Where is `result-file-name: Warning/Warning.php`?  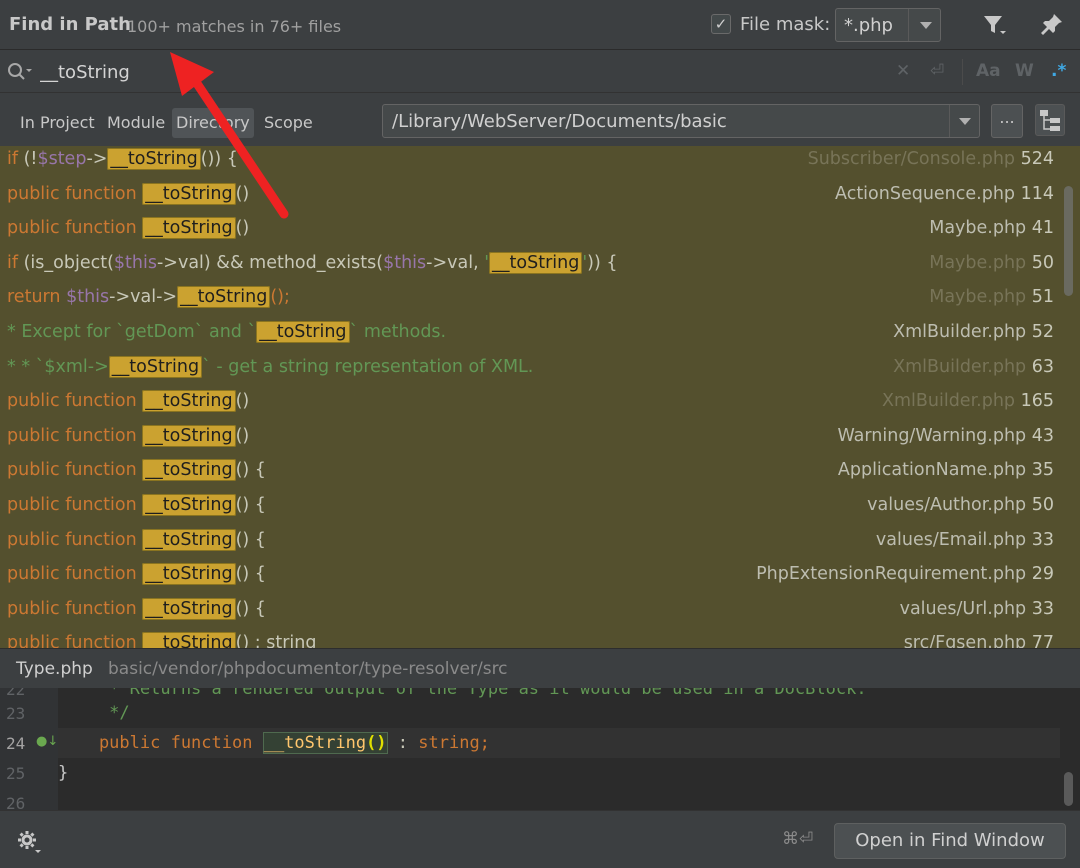
result-file-name: Warning/Warning.php is located at coordinates (932, 435).